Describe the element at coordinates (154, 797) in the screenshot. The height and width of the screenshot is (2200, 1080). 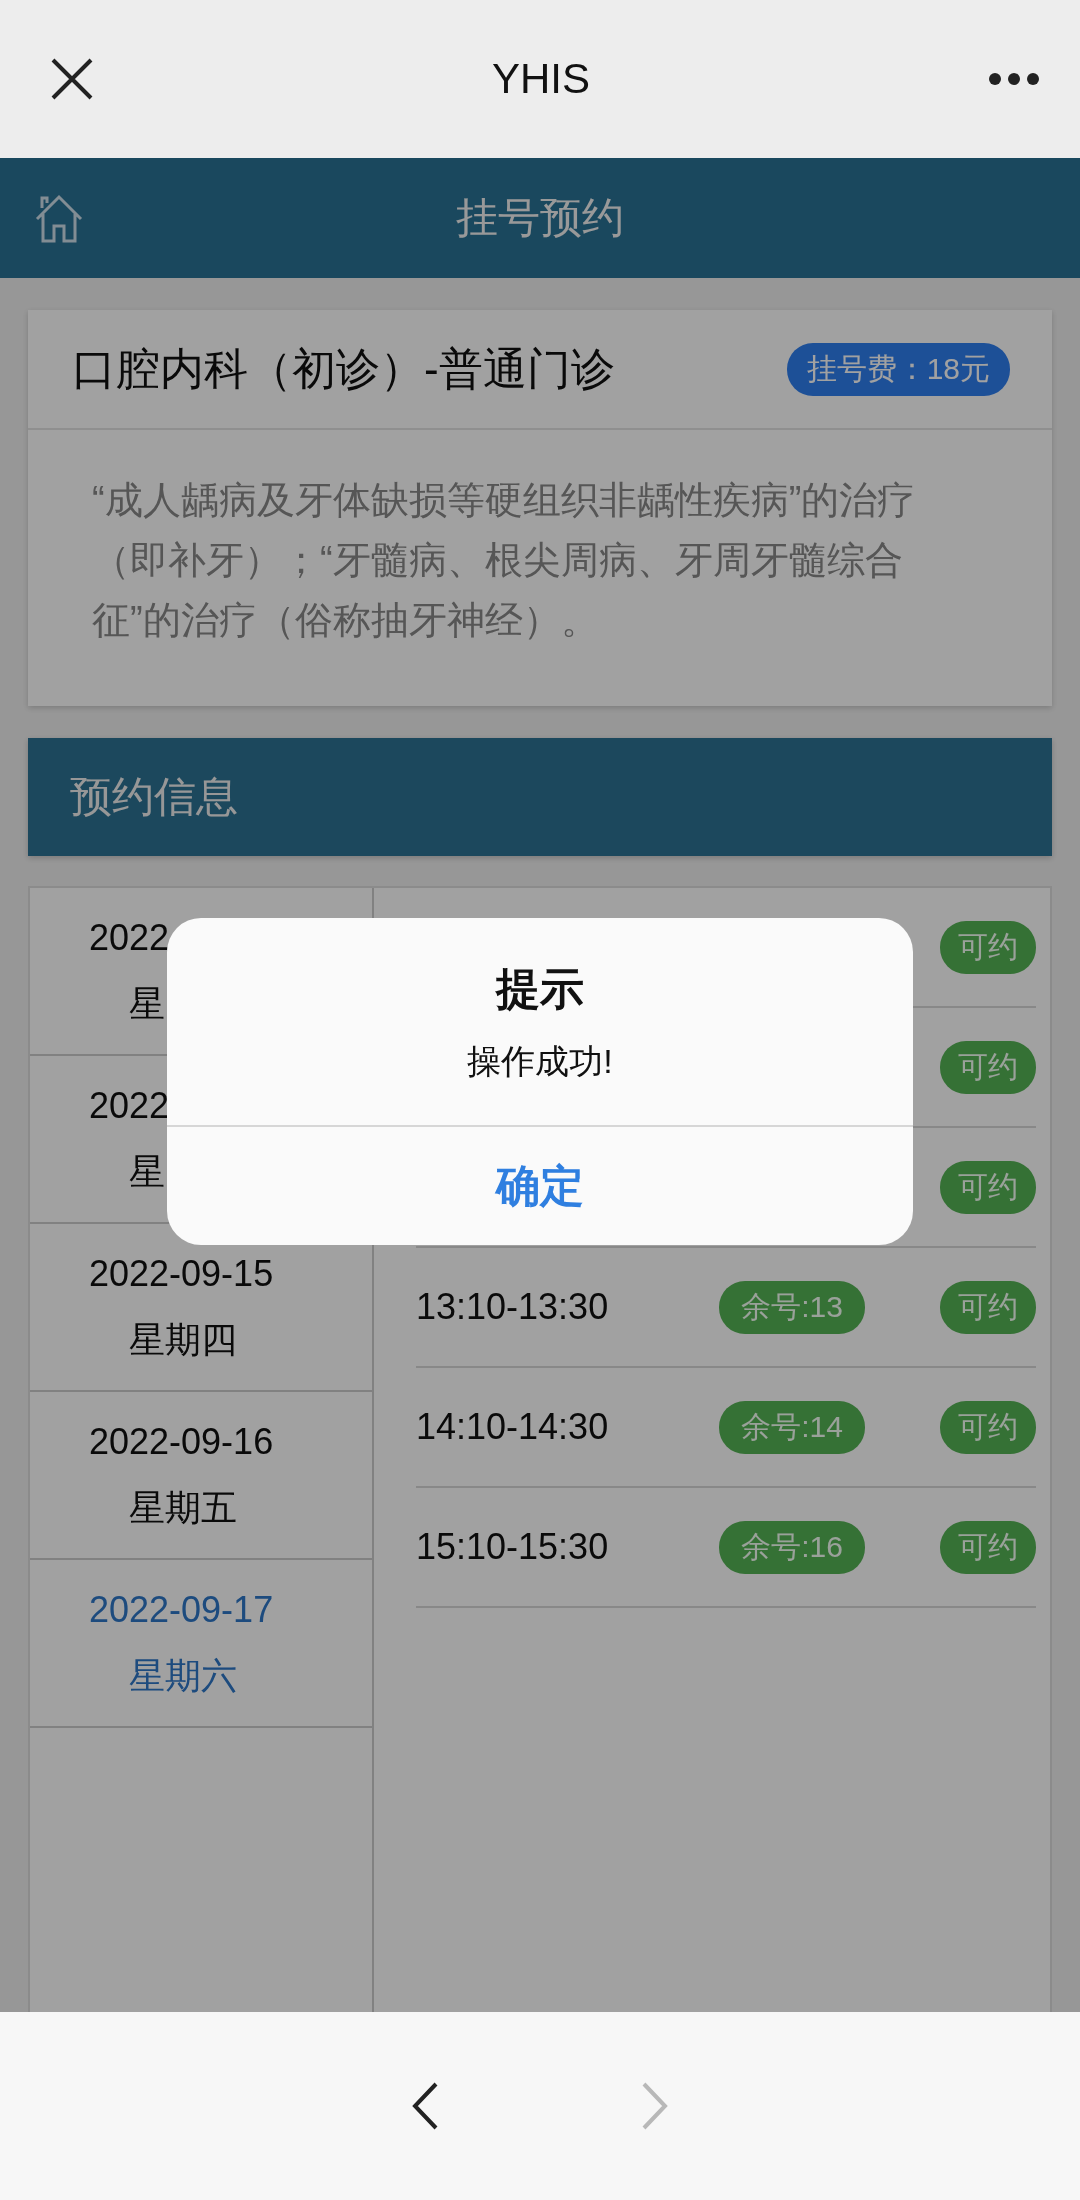
I see `section-title: 预约信息` at that location.